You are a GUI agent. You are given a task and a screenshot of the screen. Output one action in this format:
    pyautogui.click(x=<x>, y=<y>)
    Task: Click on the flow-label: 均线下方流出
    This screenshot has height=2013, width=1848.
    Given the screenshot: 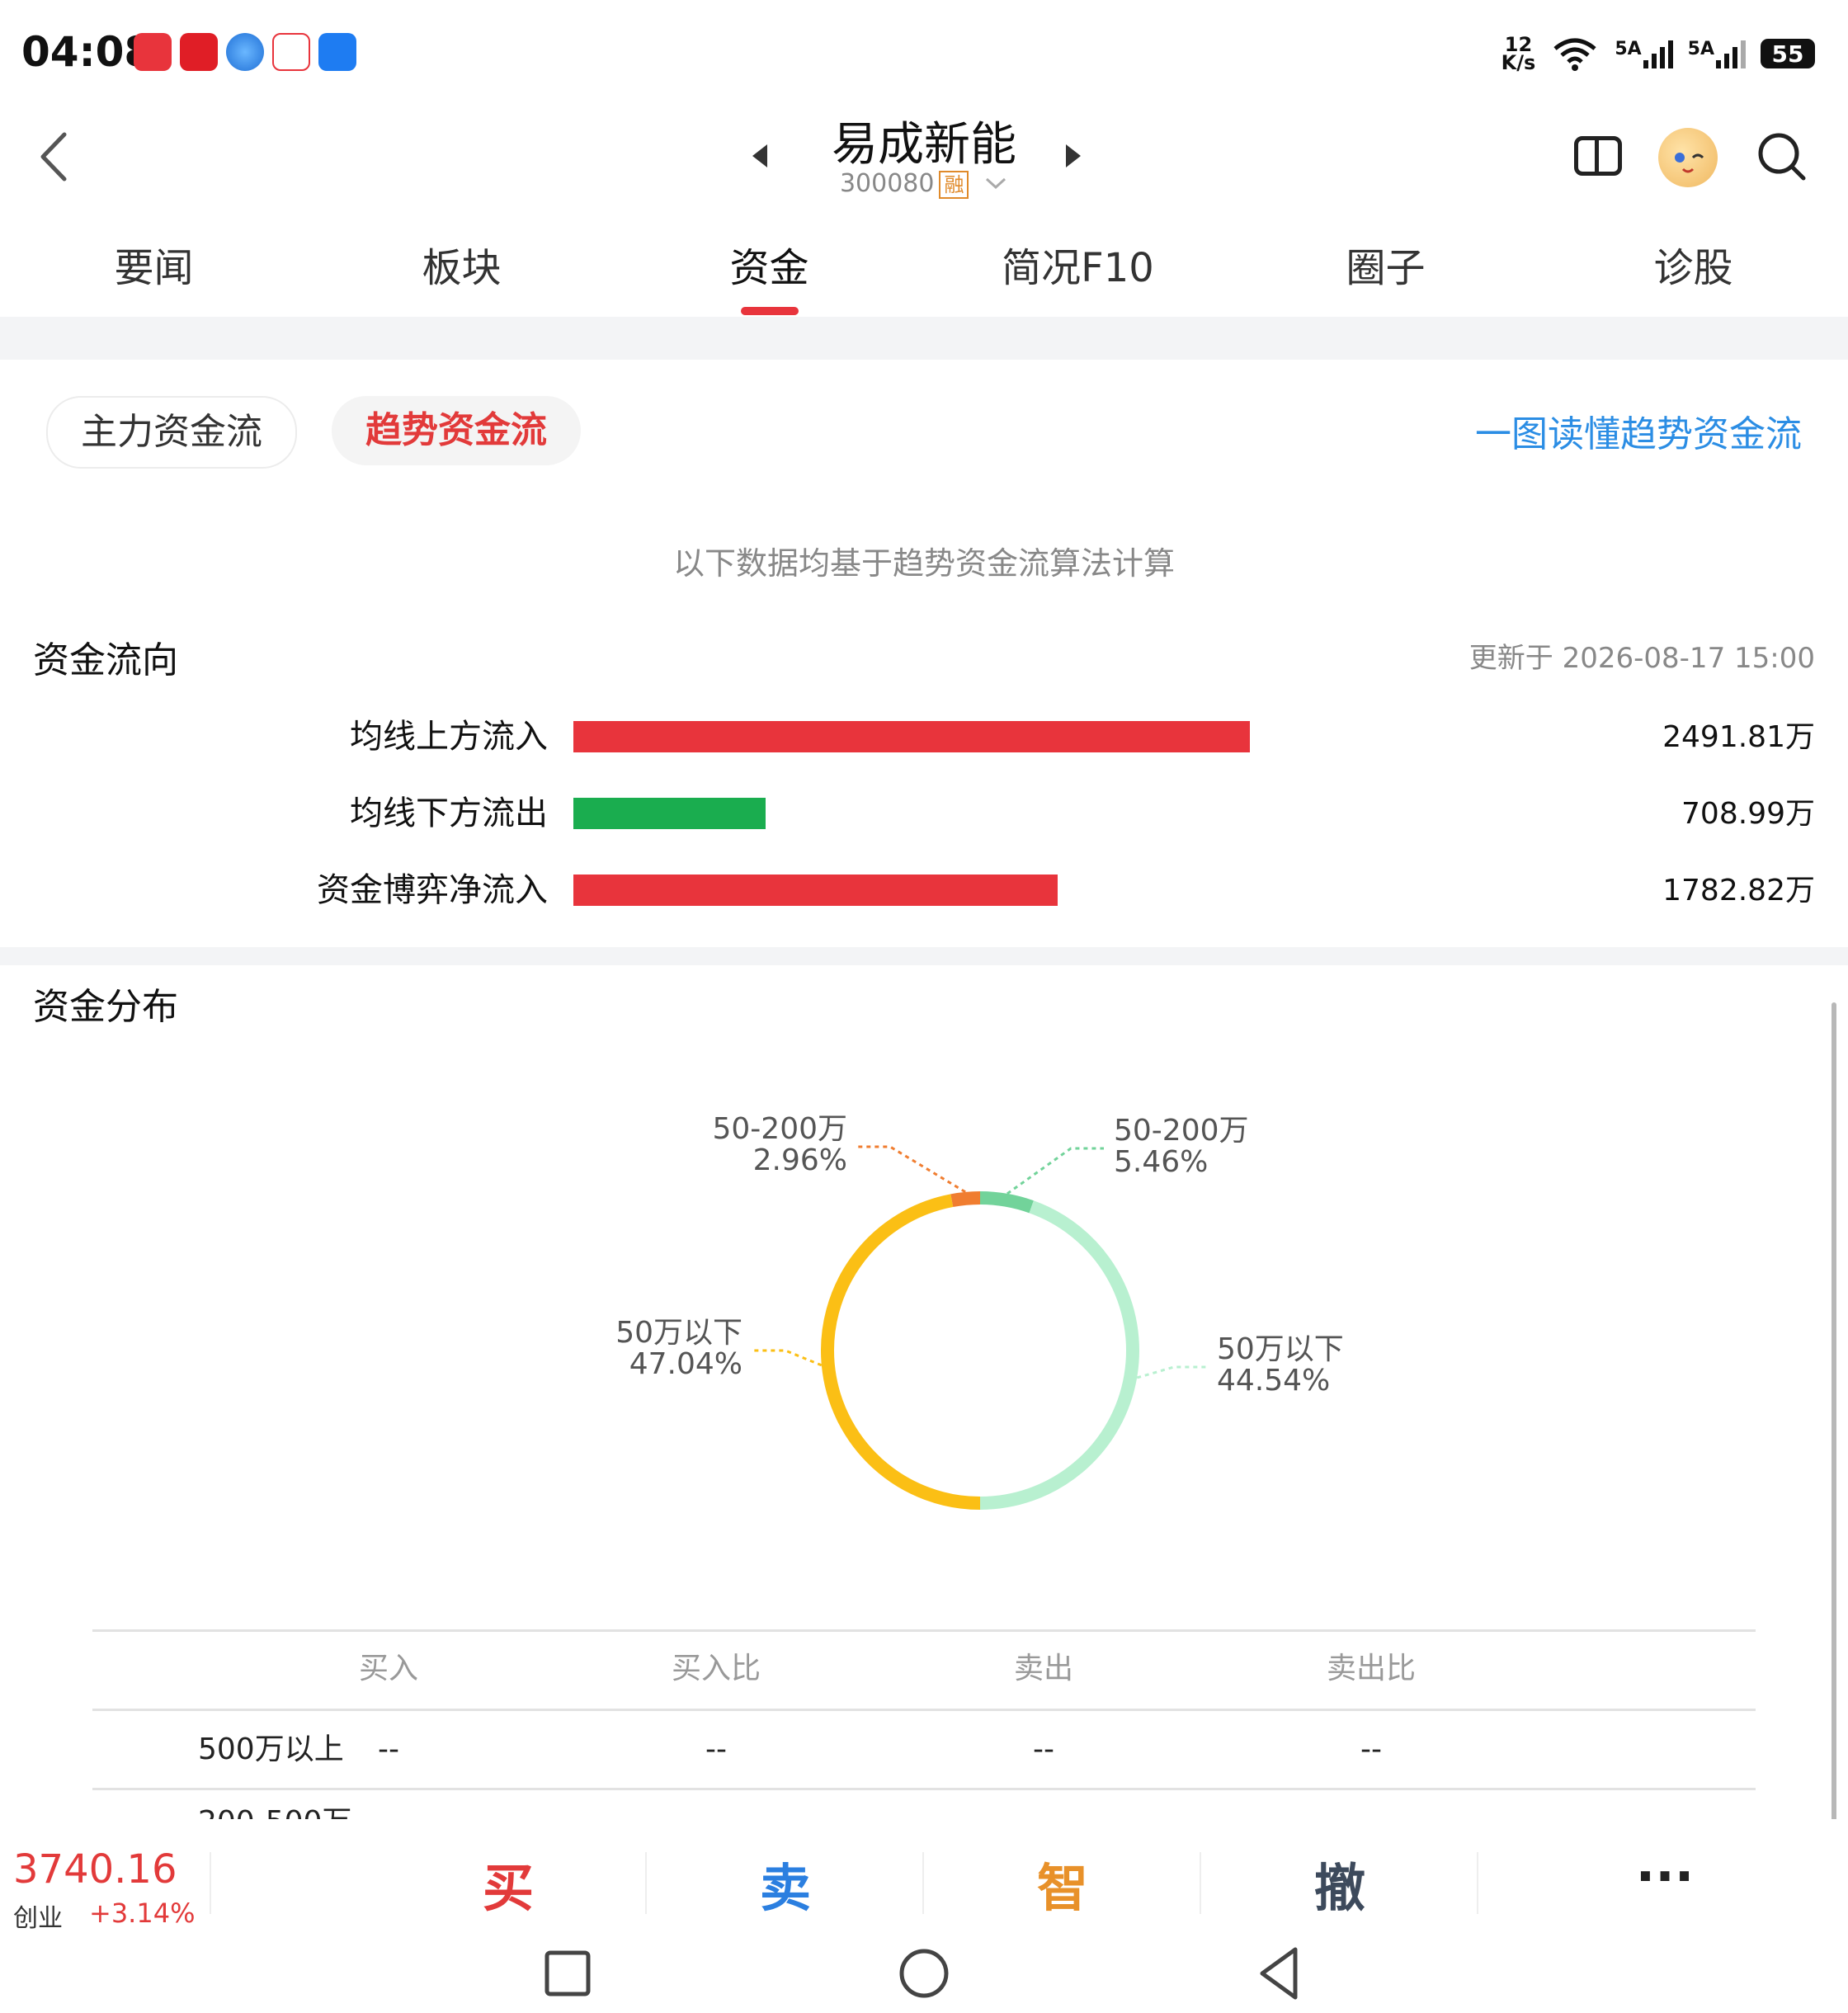 What is the action you would take?
    pyautogui.click(x=449, y=813)
    